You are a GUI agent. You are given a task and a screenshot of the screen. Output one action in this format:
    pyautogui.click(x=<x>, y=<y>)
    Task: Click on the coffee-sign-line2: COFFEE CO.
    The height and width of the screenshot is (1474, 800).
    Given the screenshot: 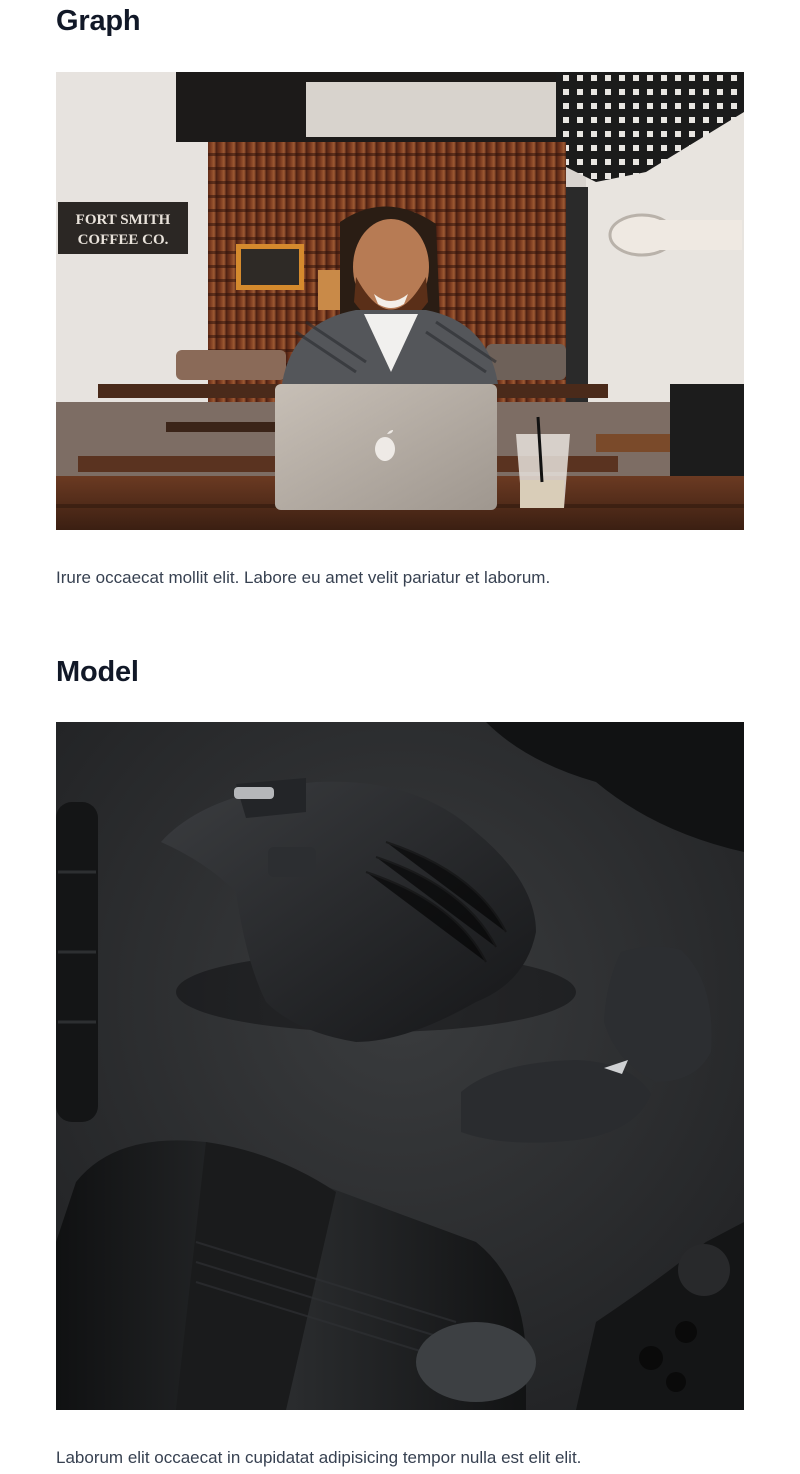 What is the action you would take?
    pyautogui.click(x=123, y=240)
    